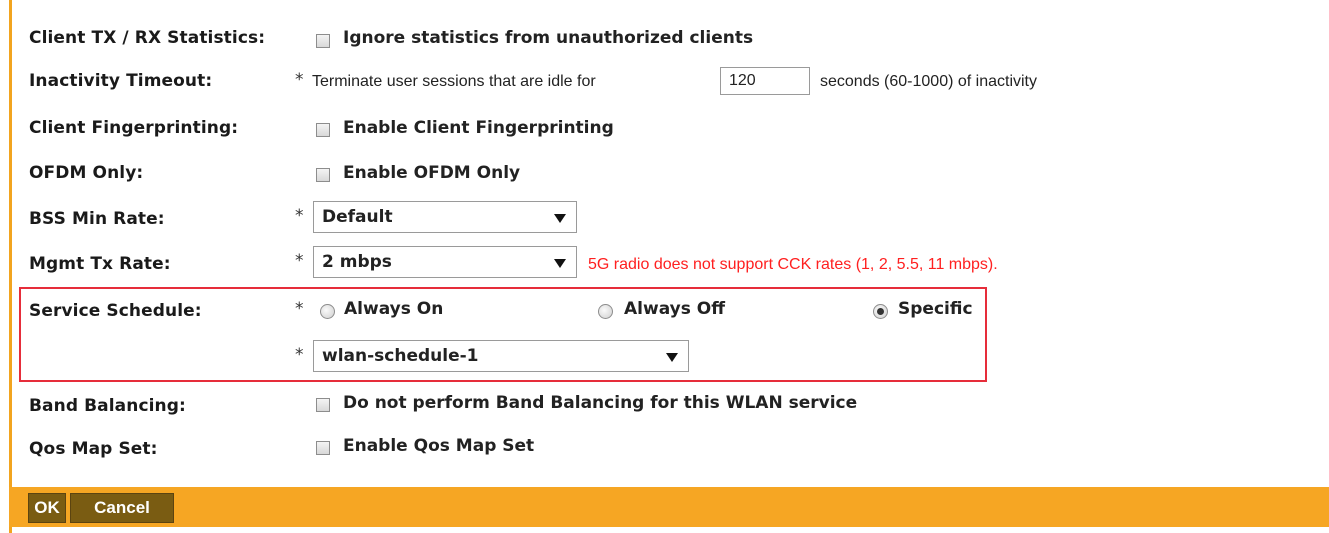 The image size is (1329, 533). I want to click on service-schedule-value: wlan-schedule-1, so click(400, 356).